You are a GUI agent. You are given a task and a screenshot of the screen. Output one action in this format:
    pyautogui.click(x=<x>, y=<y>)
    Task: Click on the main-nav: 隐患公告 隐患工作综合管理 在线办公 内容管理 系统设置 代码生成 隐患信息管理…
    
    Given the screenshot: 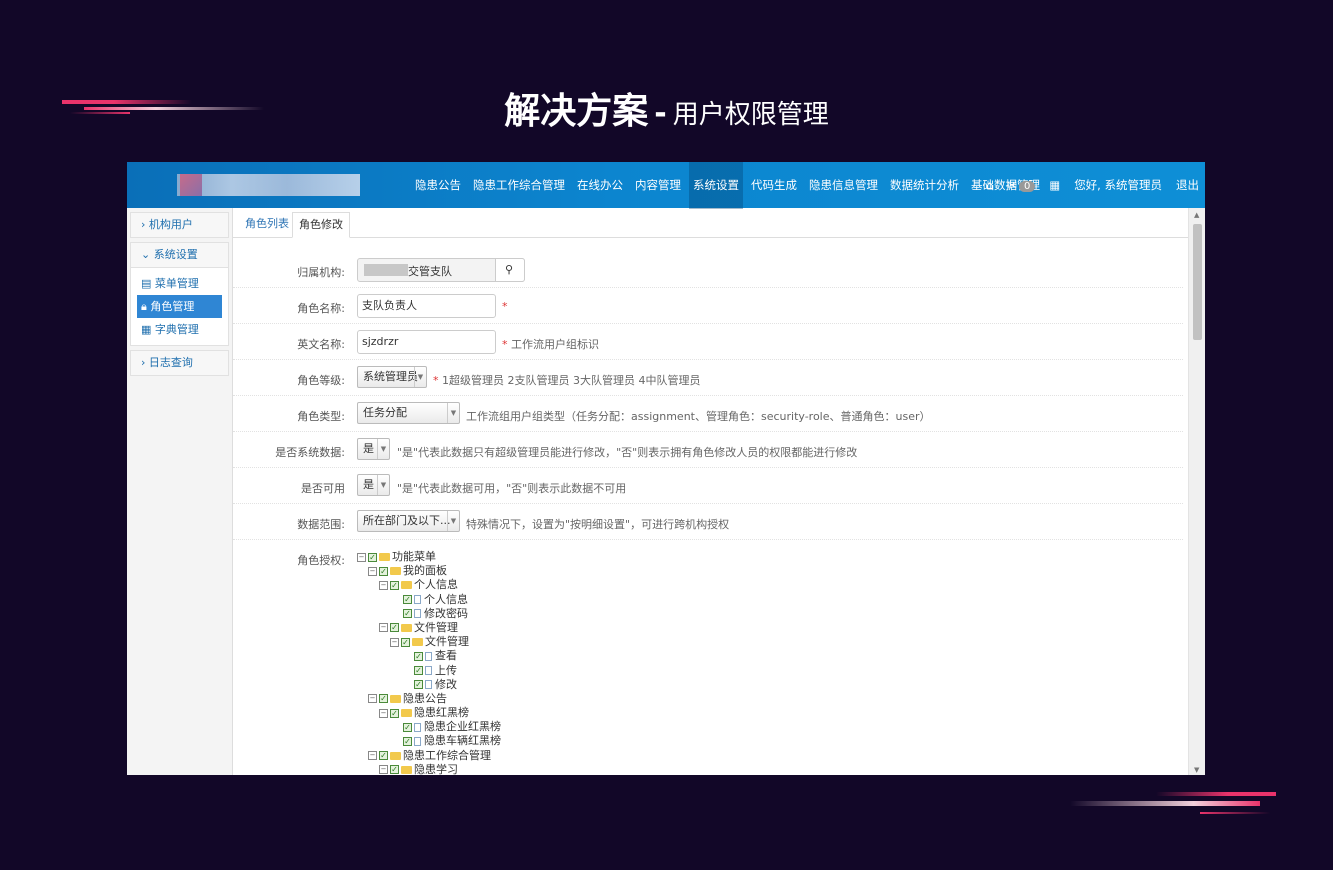 What is the action you would take?
    pyautogui.click(x=733, y=185)
    